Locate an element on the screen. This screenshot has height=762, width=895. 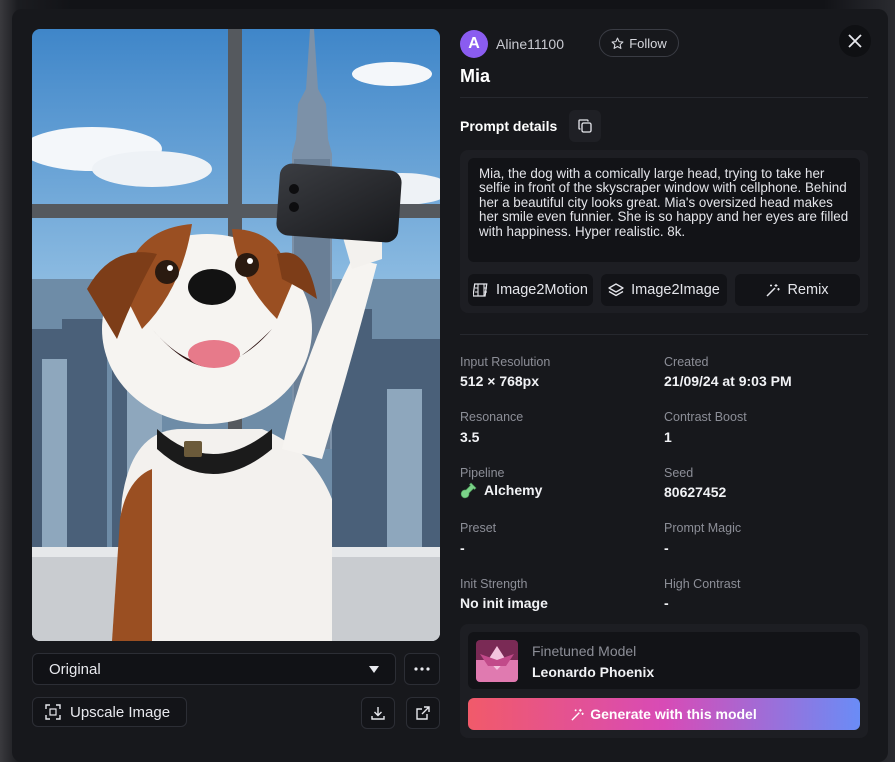
close-icon is located at coordinates (855, 41).